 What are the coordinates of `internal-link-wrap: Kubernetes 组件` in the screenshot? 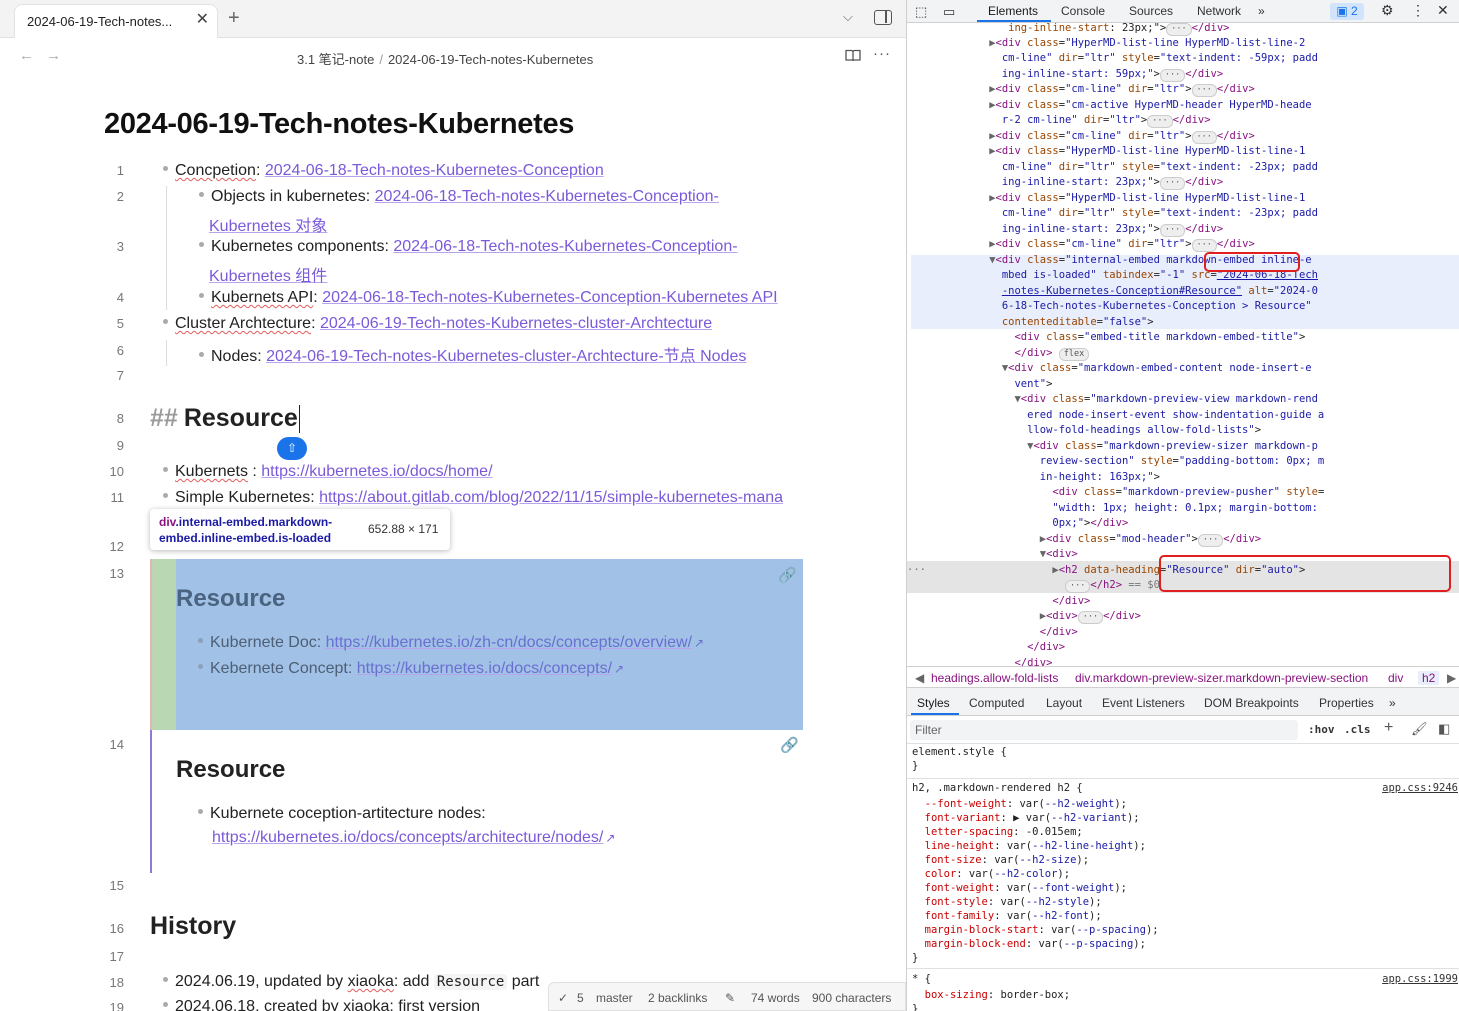 It's located at (268, 276).